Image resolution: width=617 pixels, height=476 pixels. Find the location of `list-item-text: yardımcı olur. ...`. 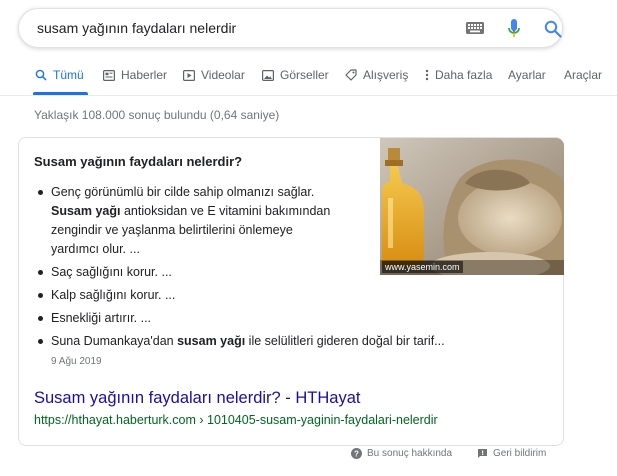

list-item-text: yardımcı olur. ... is located at coordinates (95, 249).